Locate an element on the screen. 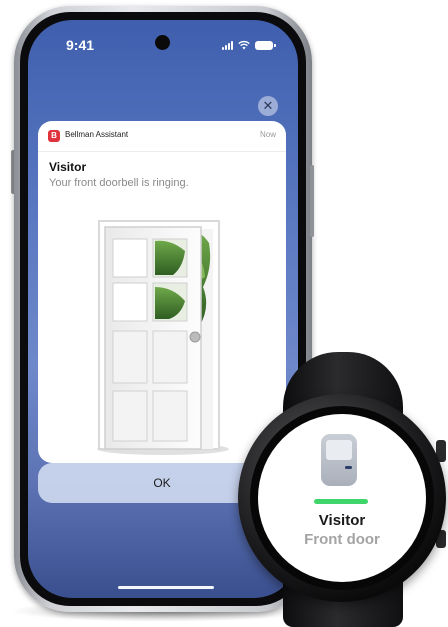 This screenshot has width=448, height=627. notification-header: B Bellman Assistant Now is located at coordinates (162, 136).